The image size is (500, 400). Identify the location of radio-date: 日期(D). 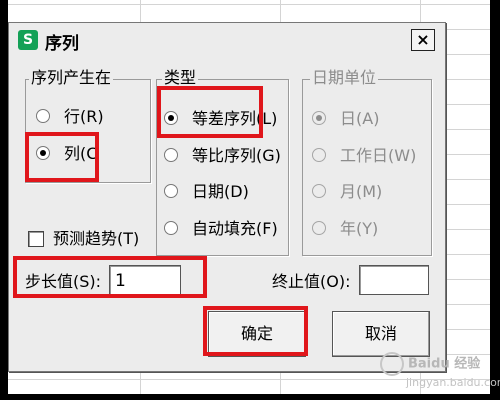
(206, 192).